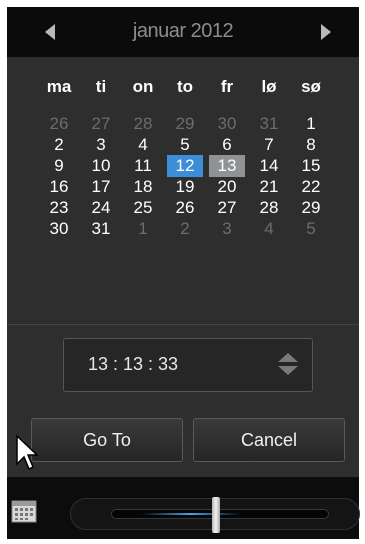 The width and height of the screenshot is (365, 544). Describe the element at coordinates (227, 86) in the screenshot. I see `weekday-label: fr` at that location.